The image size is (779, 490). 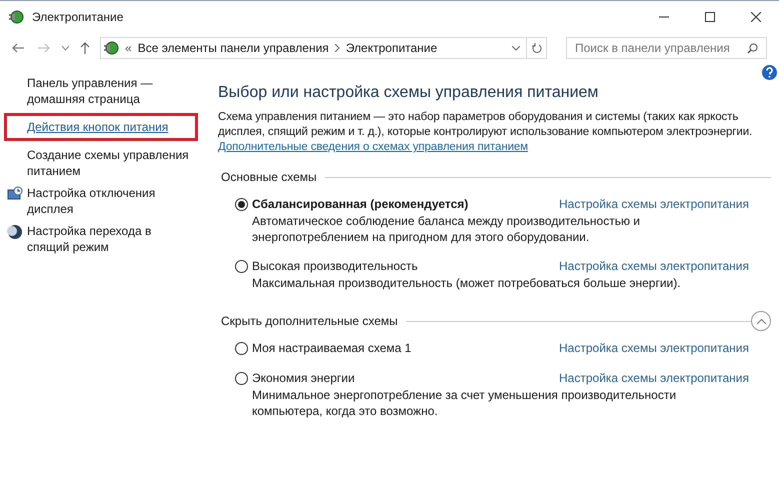 I want to click on window-title: Электропитание, so click(x=78, y=17).